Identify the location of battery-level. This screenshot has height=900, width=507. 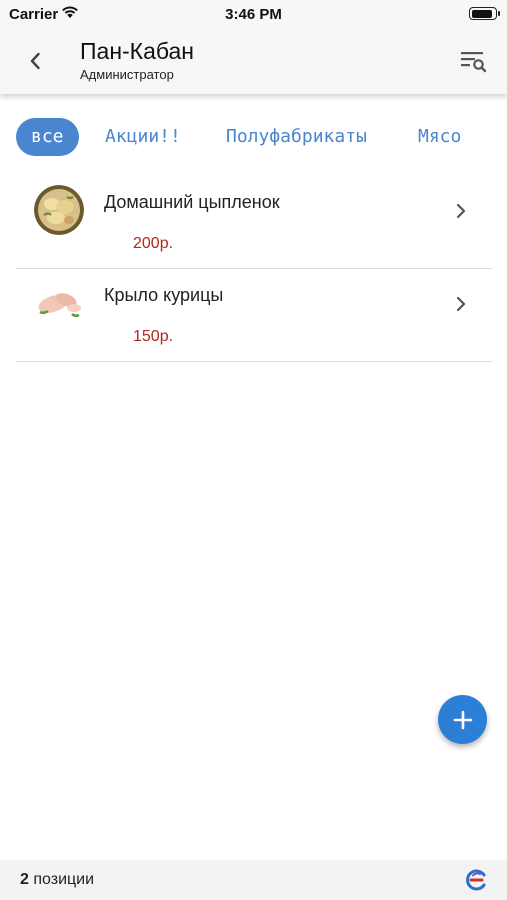
(481, 13).